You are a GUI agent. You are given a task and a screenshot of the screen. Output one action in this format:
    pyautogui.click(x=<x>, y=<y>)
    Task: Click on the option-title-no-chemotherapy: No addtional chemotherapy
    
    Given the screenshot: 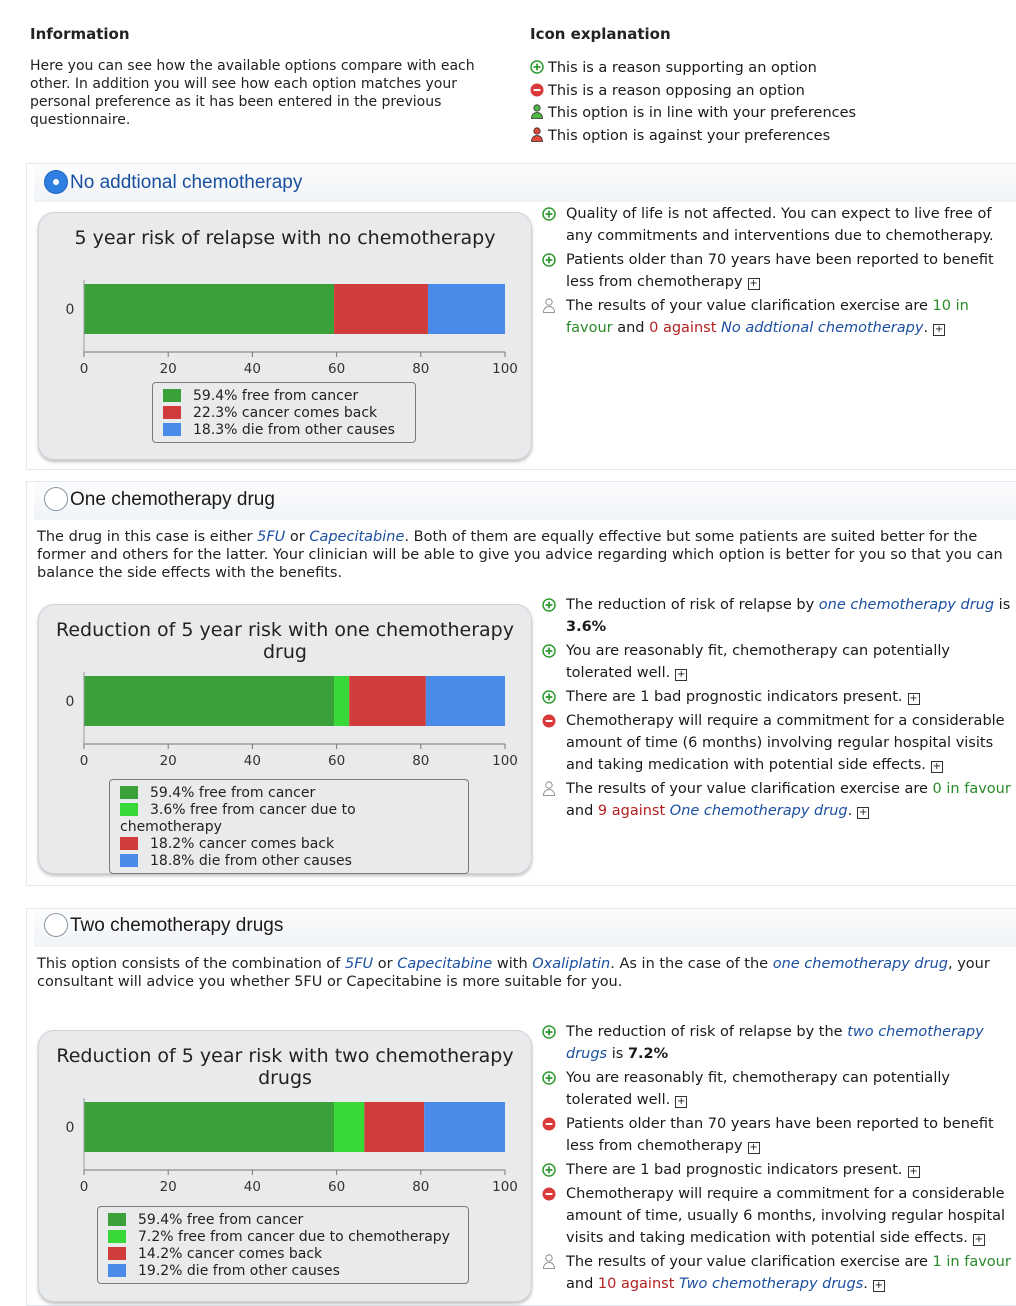 What is the action you would take?
    pyautogui.click(x=186, y=183)
    